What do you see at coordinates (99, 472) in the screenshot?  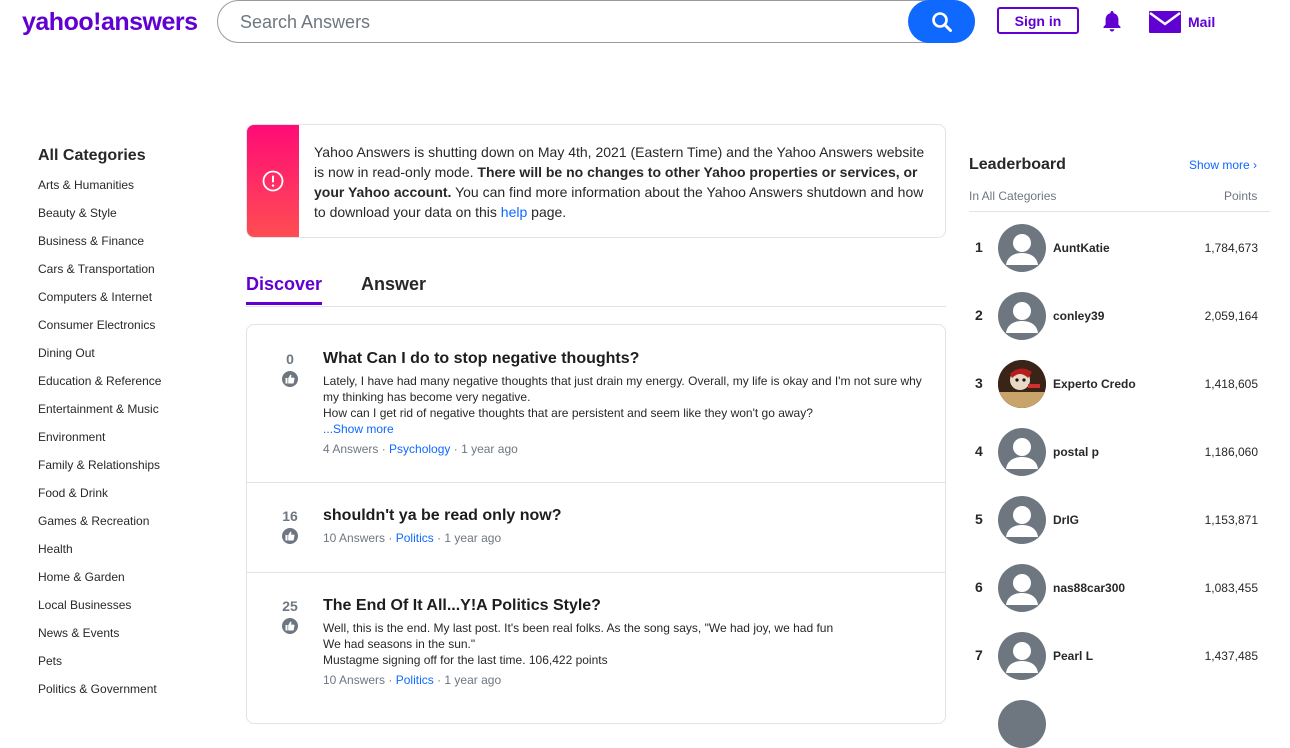 I see `category-link: Family & Relationships` at bounding box center [99, 472].